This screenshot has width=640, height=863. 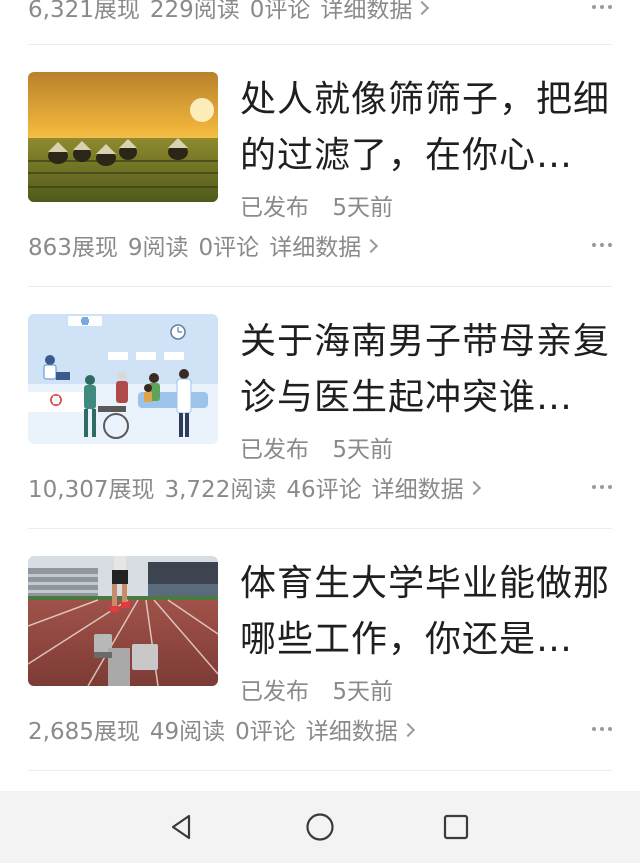 I want to click on reads-count: 229阅读, so click(x=194, y=11).